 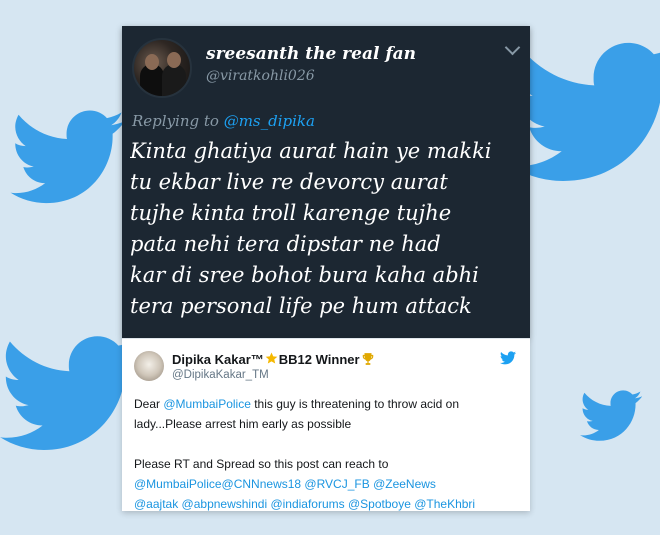 I want to click on tweet-author-name: sreesanth the real fan, so click(x=311, y=54).